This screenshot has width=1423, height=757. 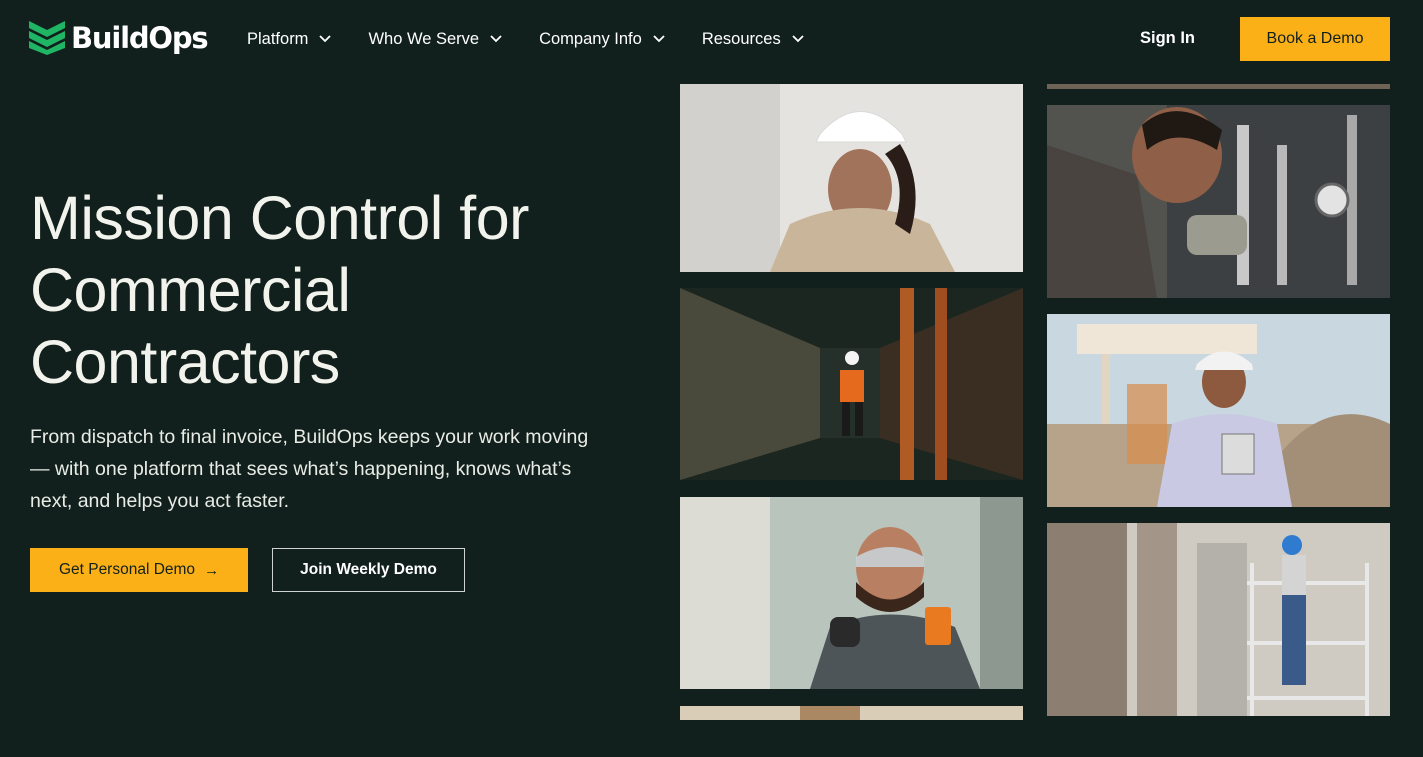 I want to click on nav-item-label: Platform, so click(x=278, y=38).